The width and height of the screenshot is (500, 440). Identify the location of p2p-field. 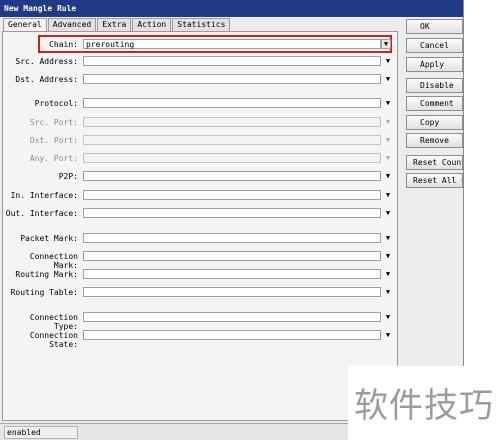
(232, 176).